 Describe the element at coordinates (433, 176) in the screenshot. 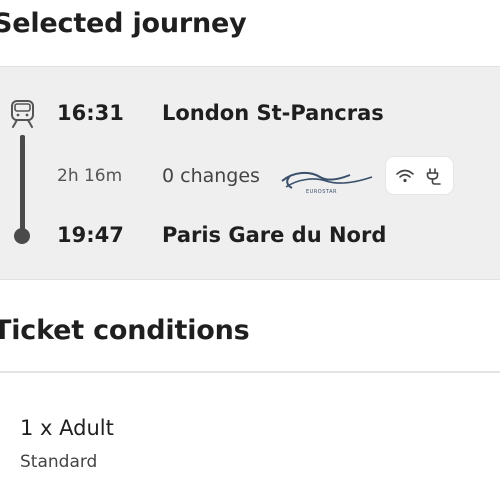

I see `power-plug-icon` at that location.